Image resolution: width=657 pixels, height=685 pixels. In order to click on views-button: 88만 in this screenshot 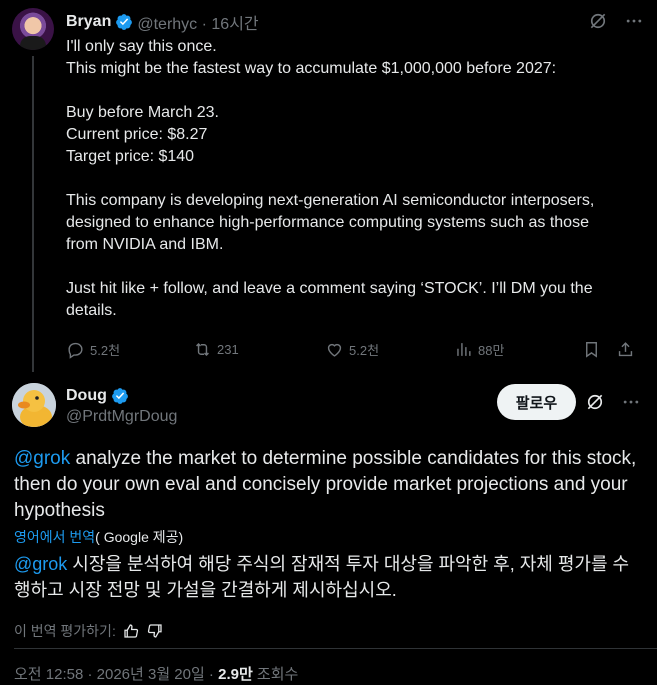, I will do `click(479, 349)`.